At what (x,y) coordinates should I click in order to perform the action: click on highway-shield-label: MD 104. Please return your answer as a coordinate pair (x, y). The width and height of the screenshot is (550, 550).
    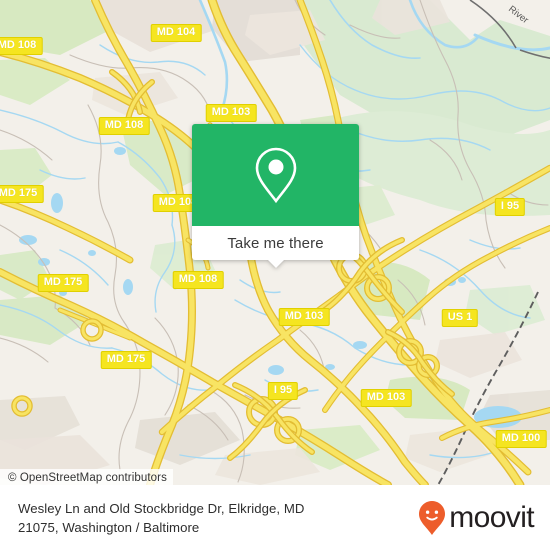
    Looking at the image, I should click on (176, 32).